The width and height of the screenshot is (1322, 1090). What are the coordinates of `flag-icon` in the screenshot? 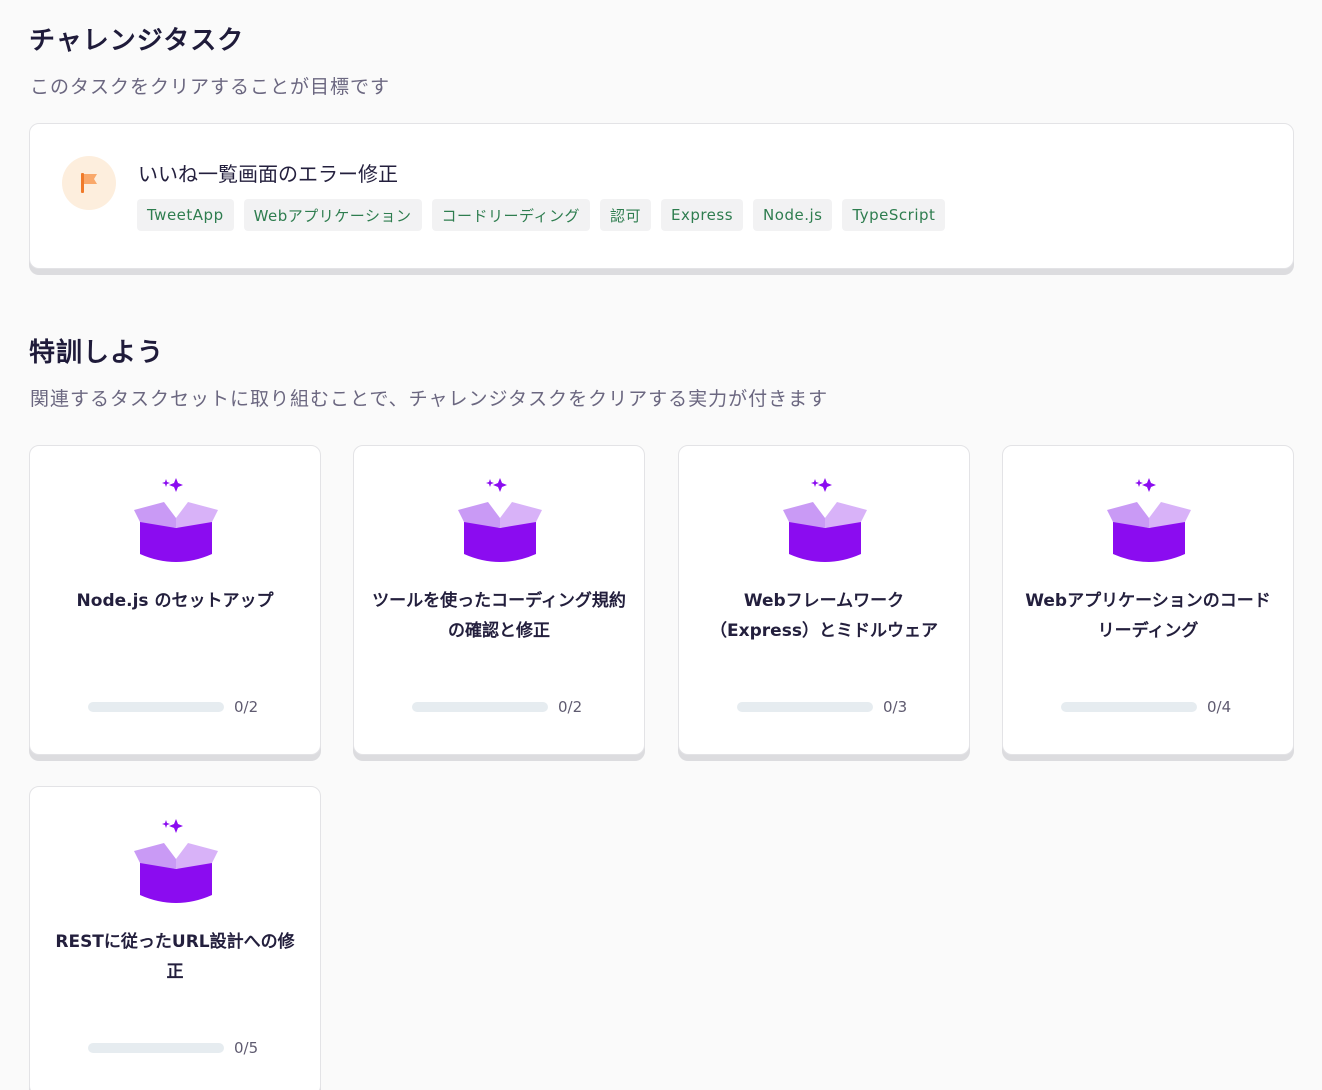 It's located at (89, 183).